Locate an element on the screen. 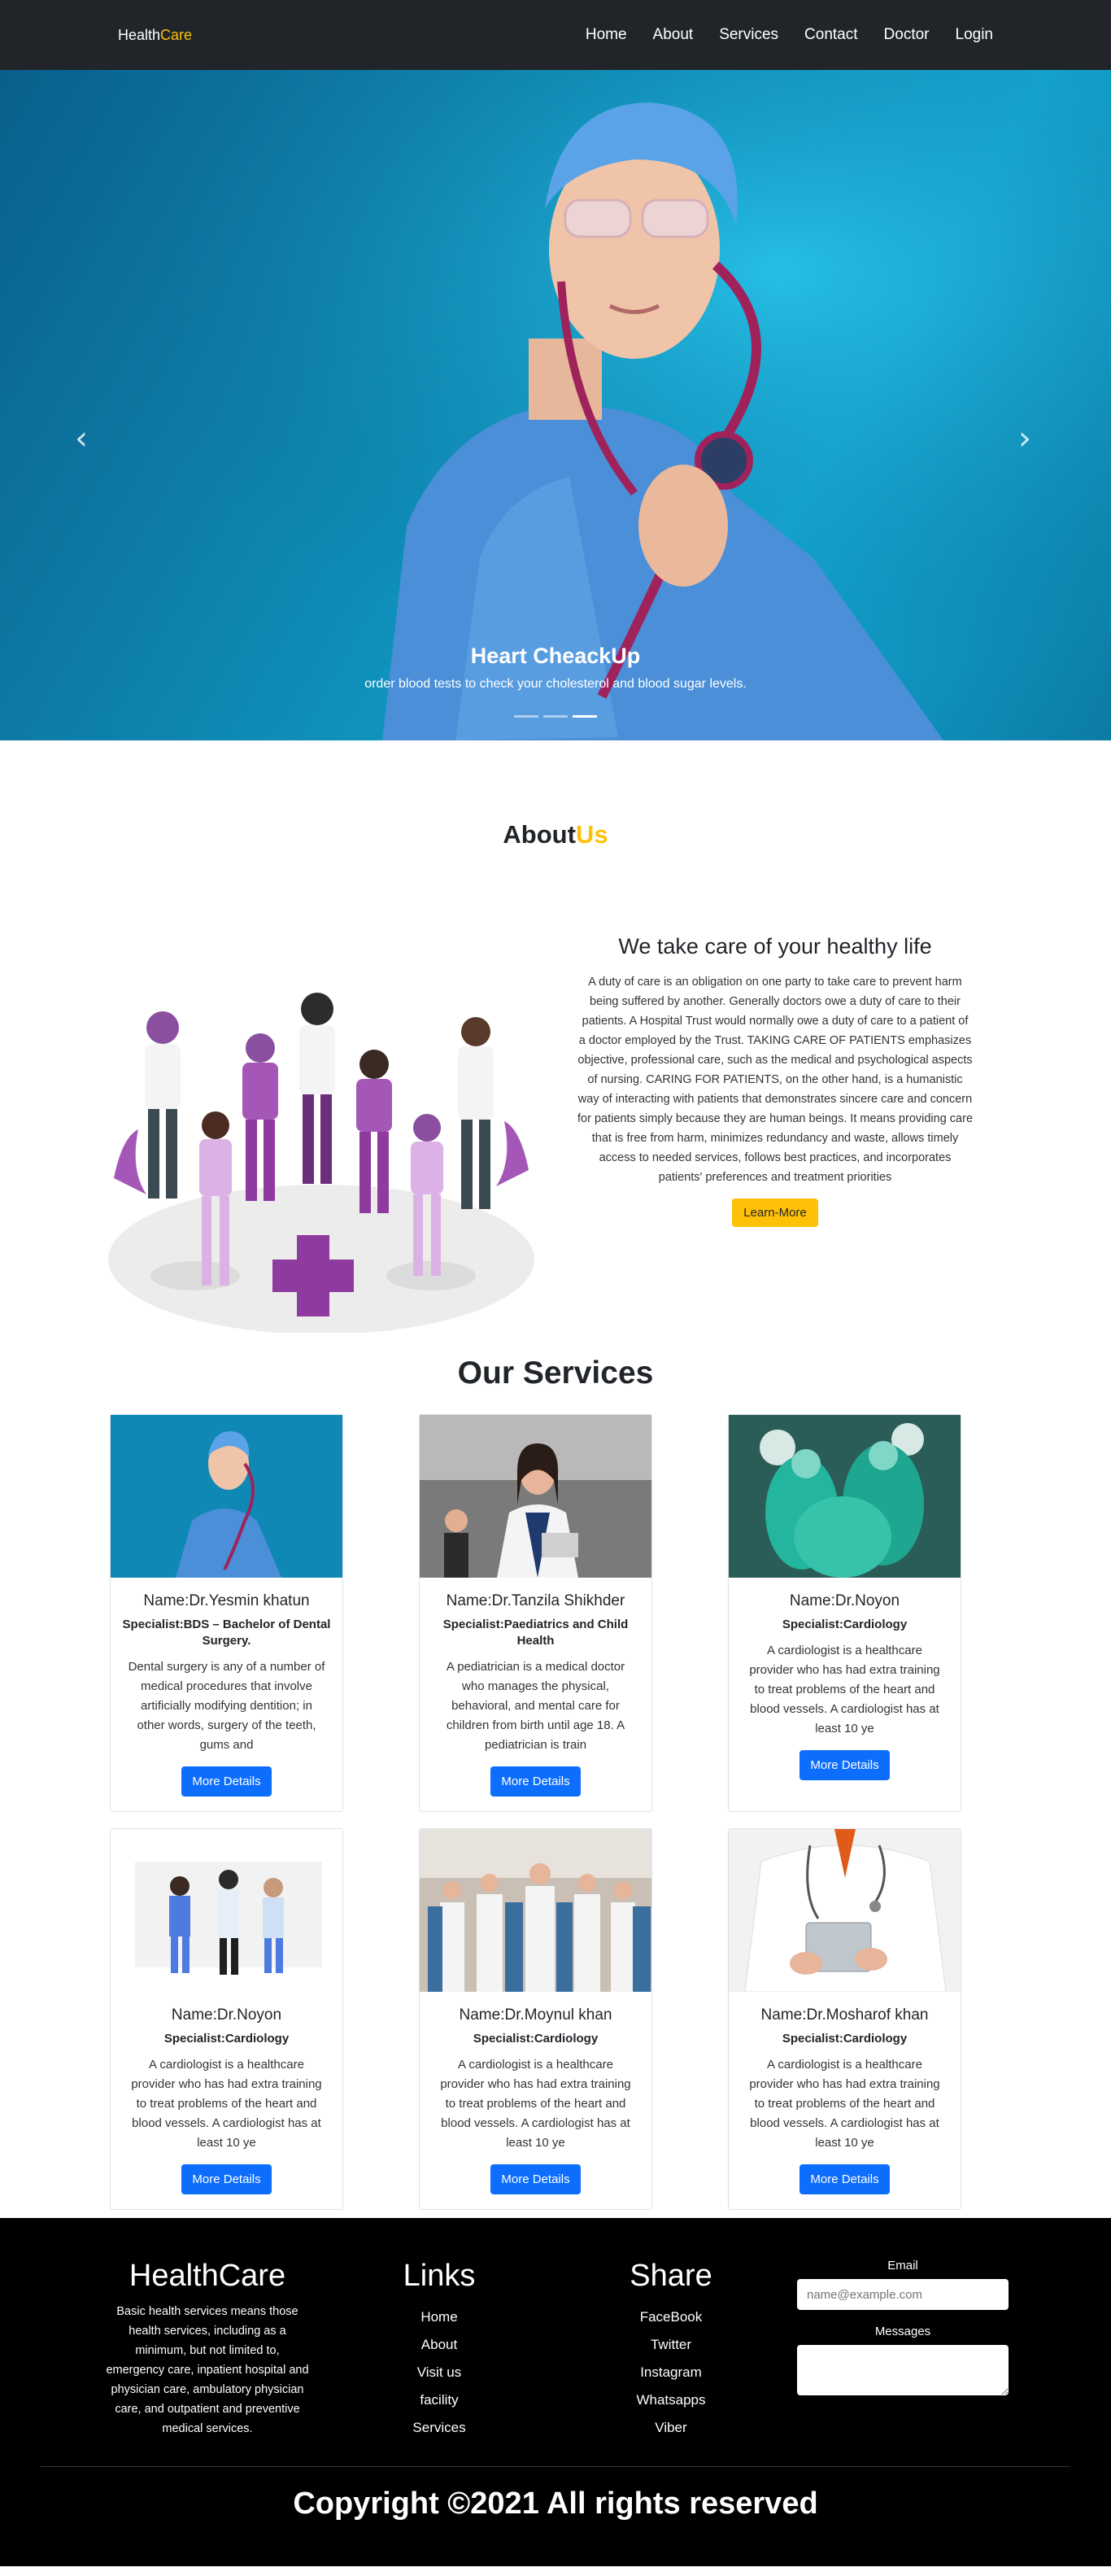 This screenshot has width=1111, height=2576. share-viber: Viber is located at coordinates (671, 2428).